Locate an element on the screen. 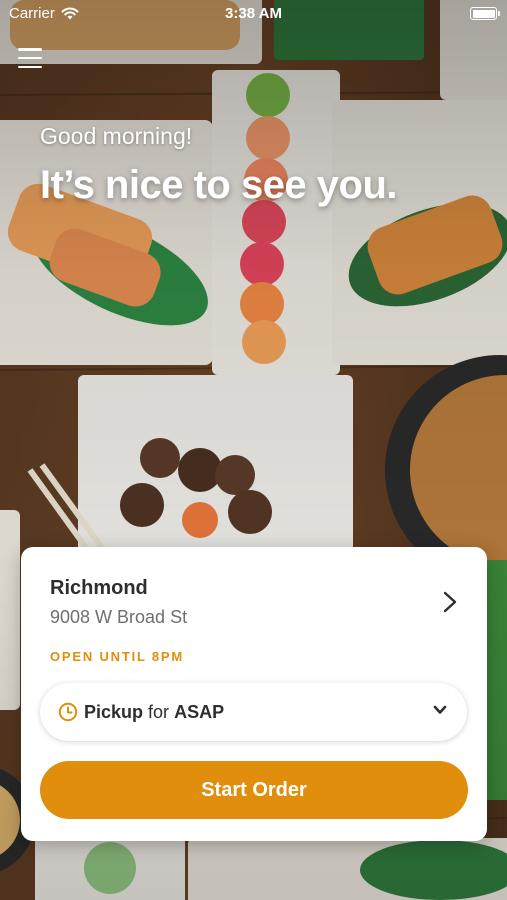 This screenshot has height=900, width=507. order-mode: Pickup is located at coordinates (114, 711).